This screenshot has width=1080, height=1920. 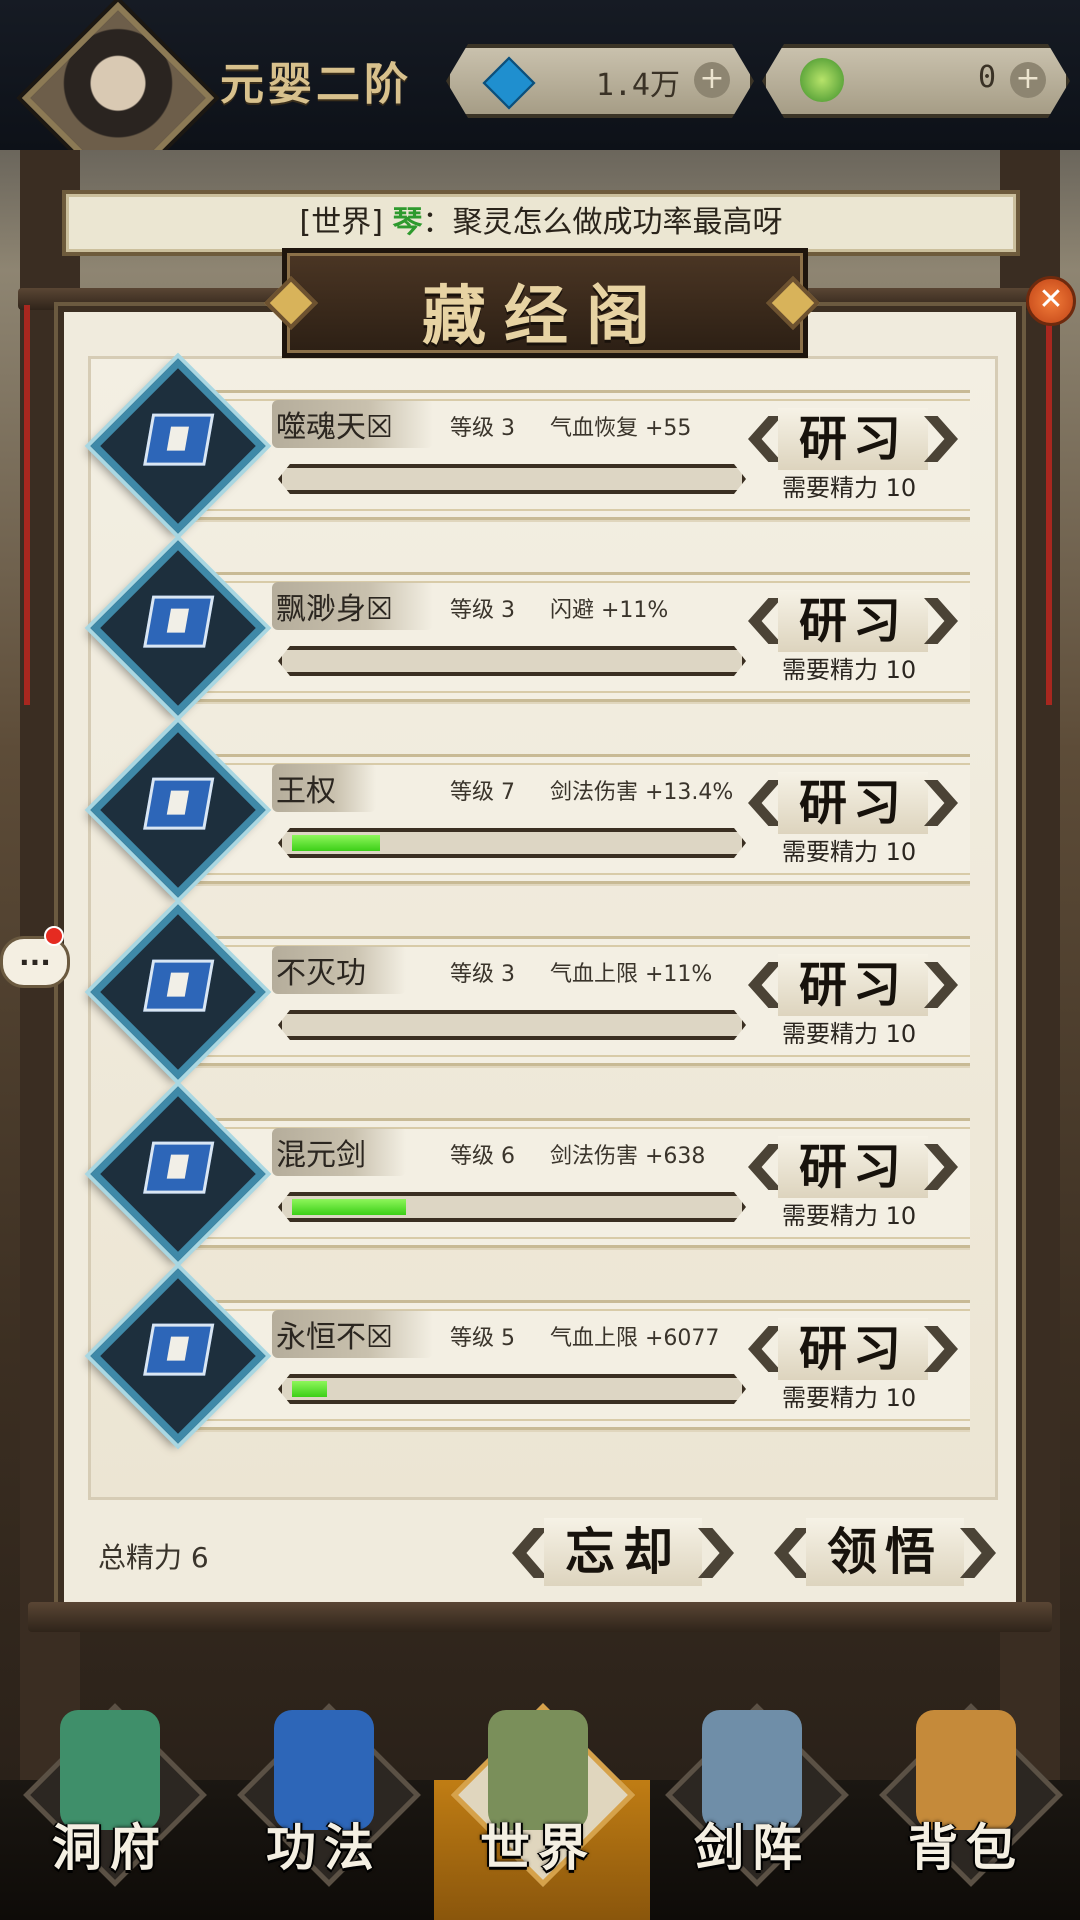 I want to click on scroll-bottom-rod, so click(x=540, y=1617).